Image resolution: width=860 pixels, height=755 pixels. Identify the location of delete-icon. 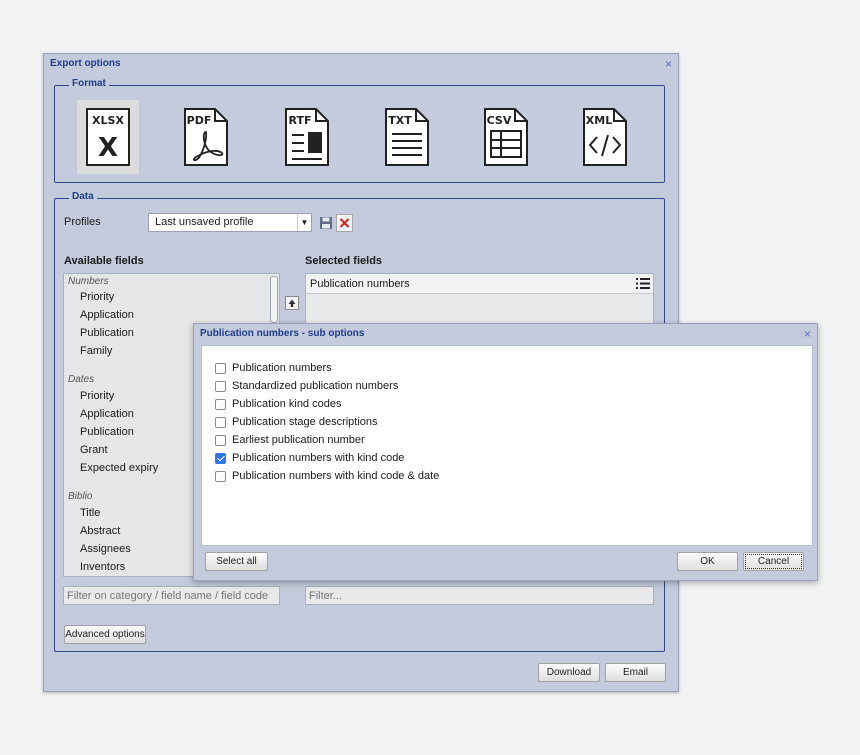
(344, 223).